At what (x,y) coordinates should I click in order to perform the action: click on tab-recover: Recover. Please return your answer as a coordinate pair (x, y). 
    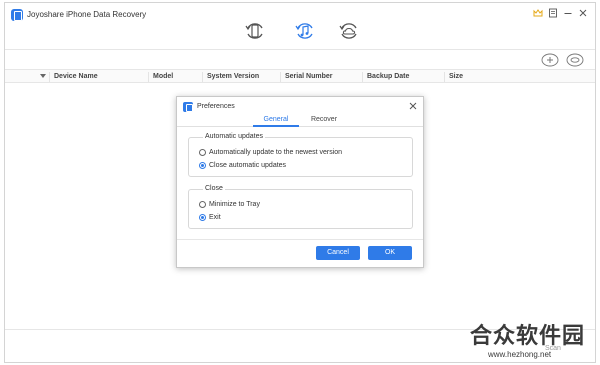
    Looking at the image, I should click on (324, 121).